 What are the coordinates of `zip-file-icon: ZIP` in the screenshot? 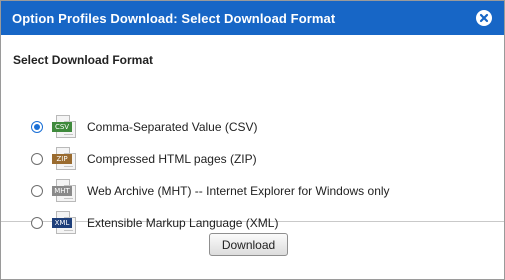 It's located at (65, 159).